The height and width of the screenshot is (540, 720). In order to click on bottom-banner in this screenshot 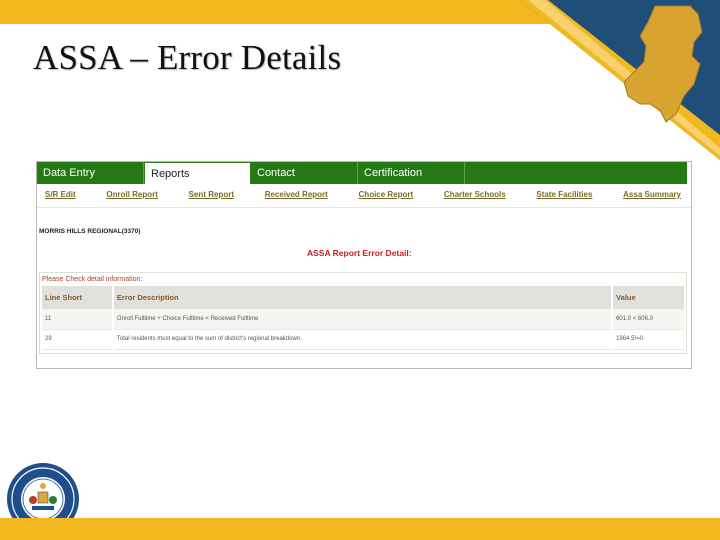, I will do `click(360, 529)`.